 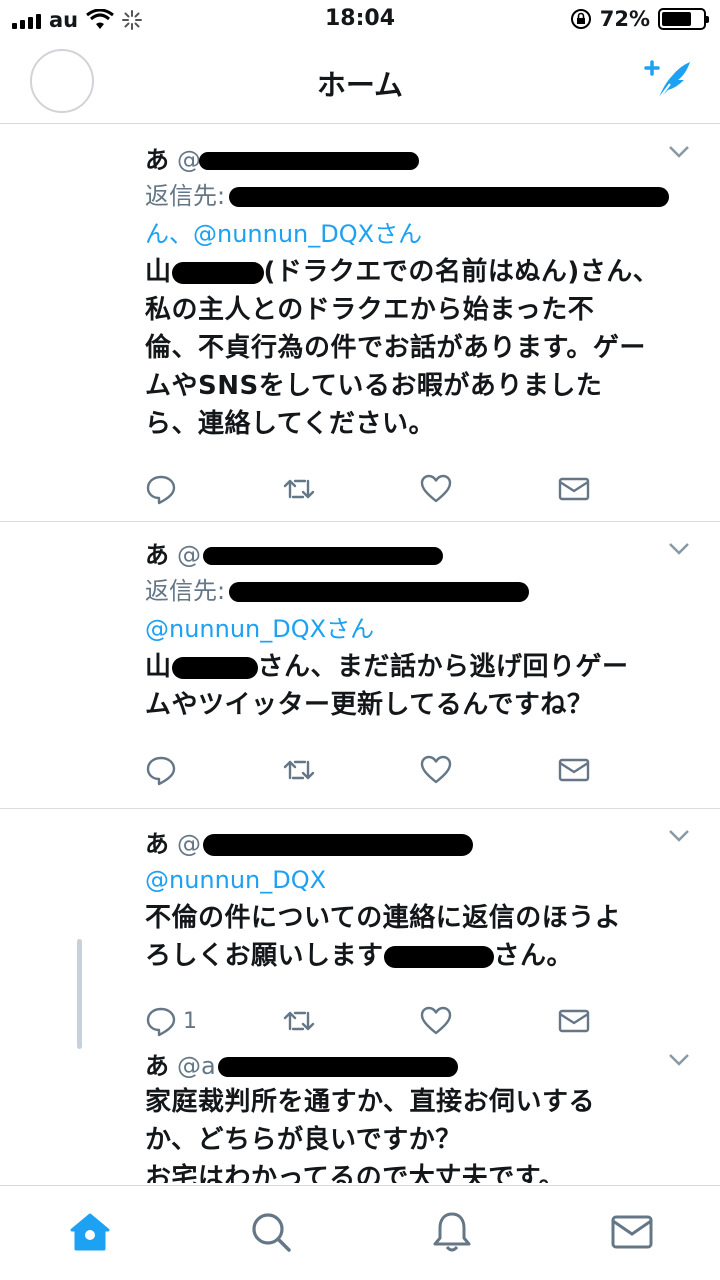 What do you see at coordinates (624, 19) in the screenshot?
I see `battery-percentage: 72%` at bounding box center [624, 19].